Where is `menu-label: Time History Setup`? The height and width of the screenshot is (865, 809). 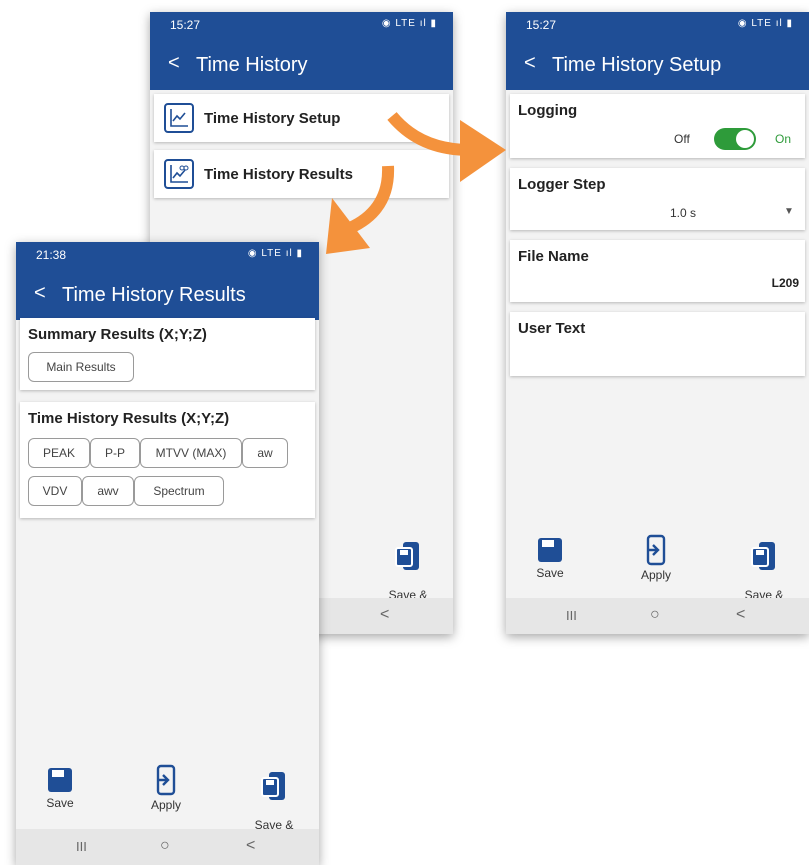
menu-label: Time History Setup is located at coordinates (272, 118).